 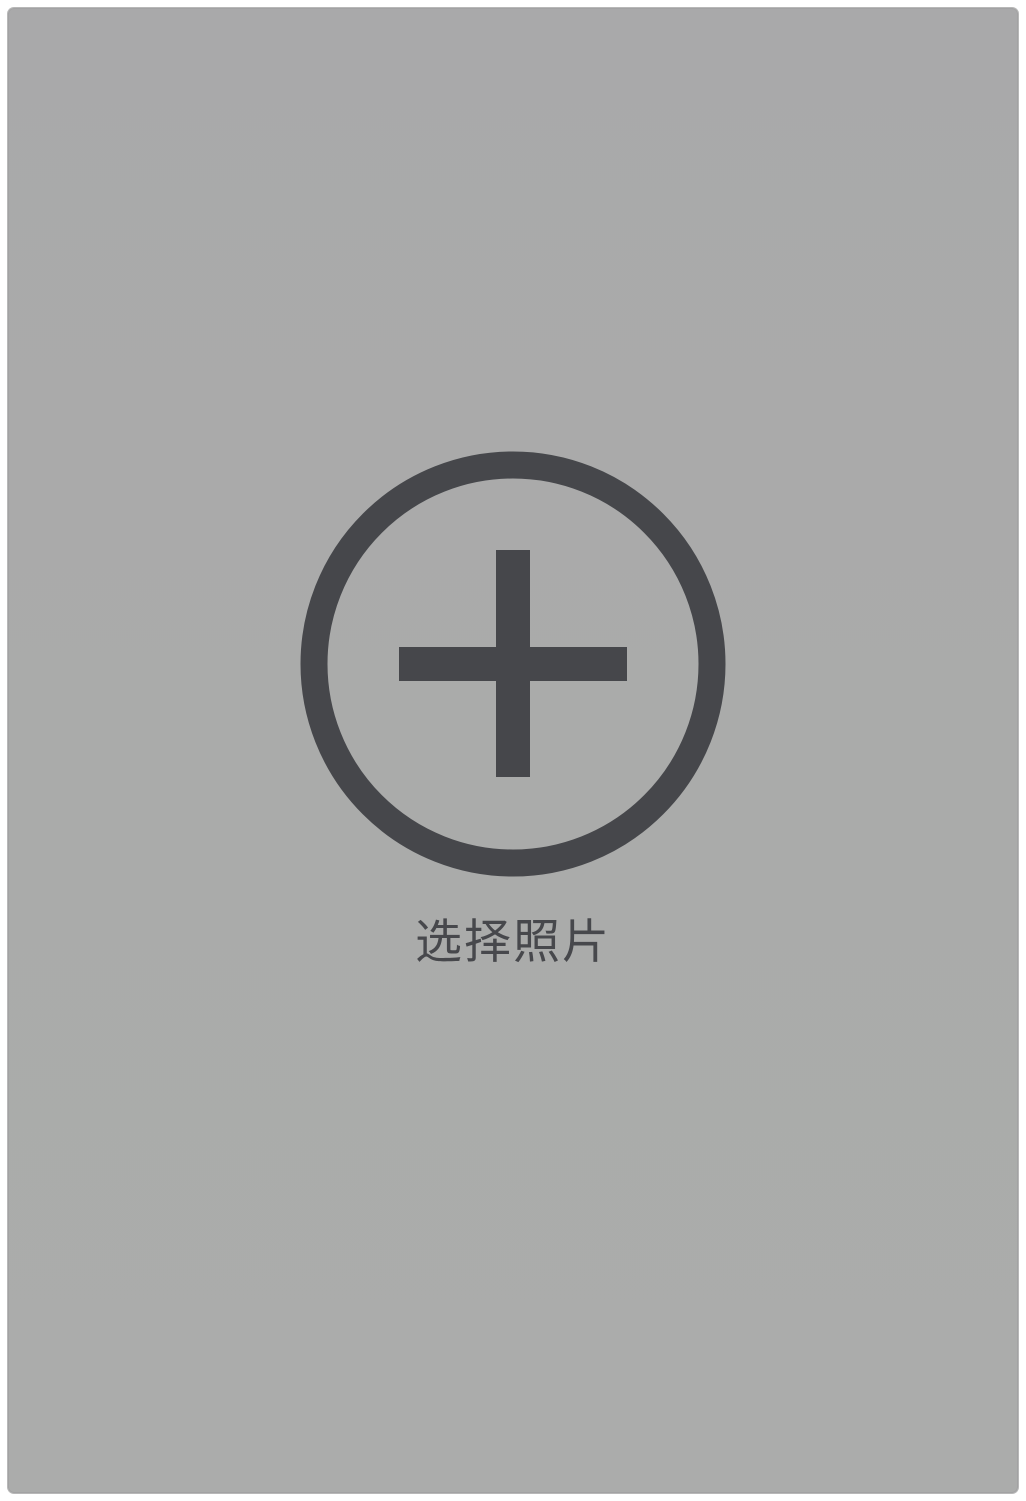 What do you see at coordinates (513, 664) in the screenshot?
I see `plus-circle-icon` at bounding box center [513, 664].